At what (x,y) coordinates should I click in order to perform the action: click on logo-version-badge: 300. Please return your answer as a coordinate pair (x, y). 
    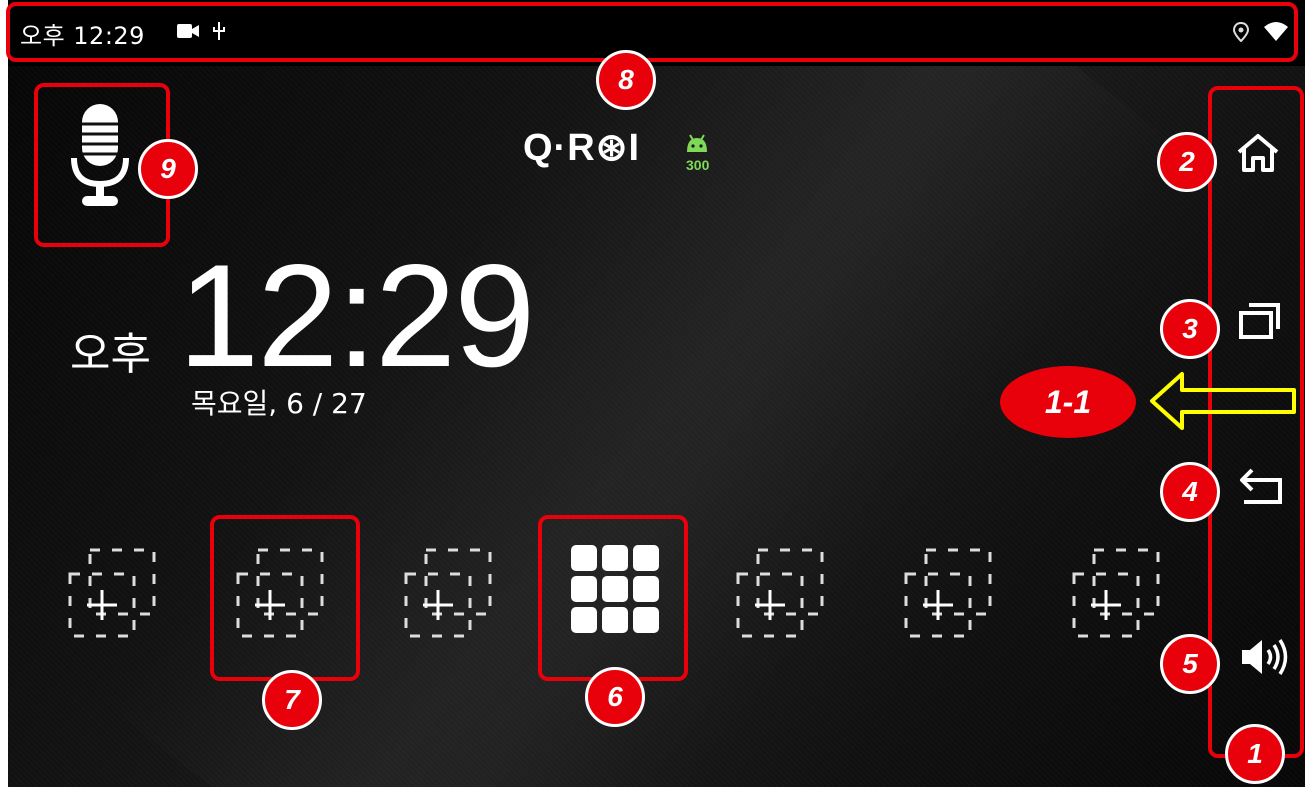
    Looking at the image, I should click on (698, 165).